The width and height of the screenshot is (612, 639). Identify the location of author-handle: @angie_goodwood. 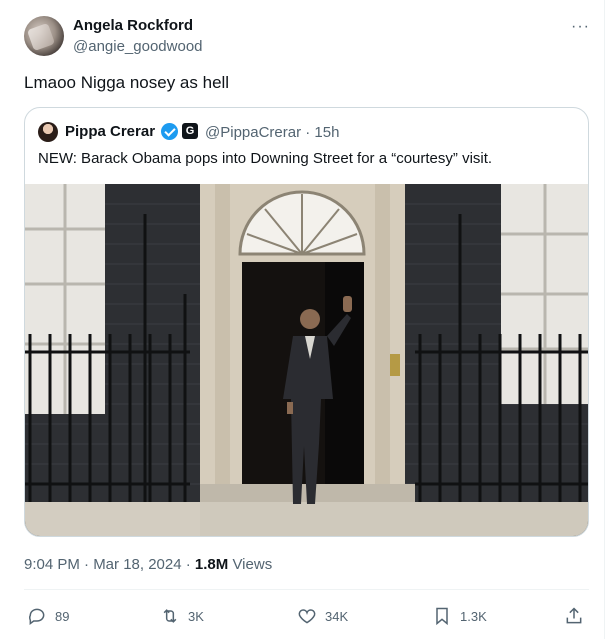
(138, 46).